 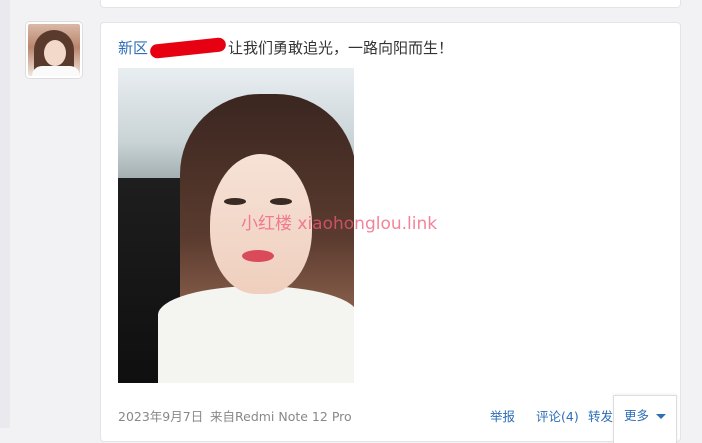 What do you see at coordinates (161, 416) in the screenshot?
I see `post-date: 2023年9月7日` at bounding box center [161, 416].